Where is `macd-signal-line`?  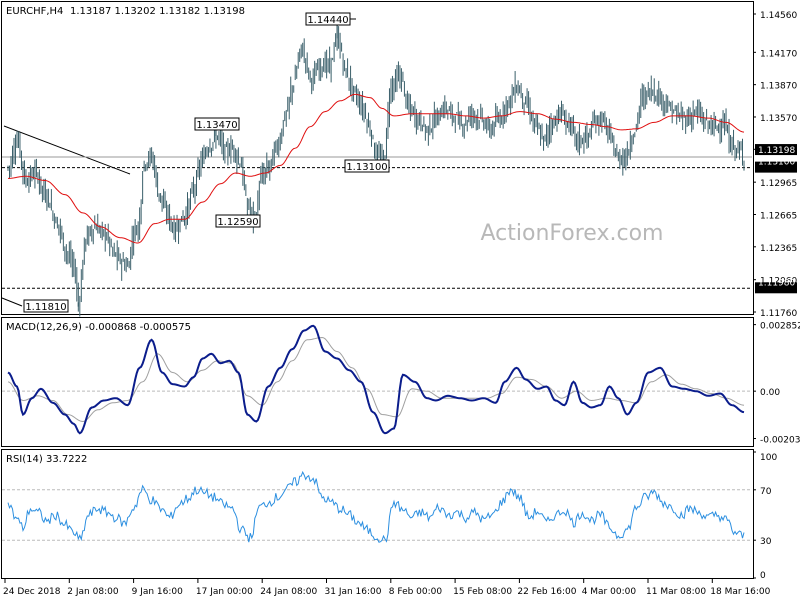
macd-signal-line is located at coordinates (376, 379).